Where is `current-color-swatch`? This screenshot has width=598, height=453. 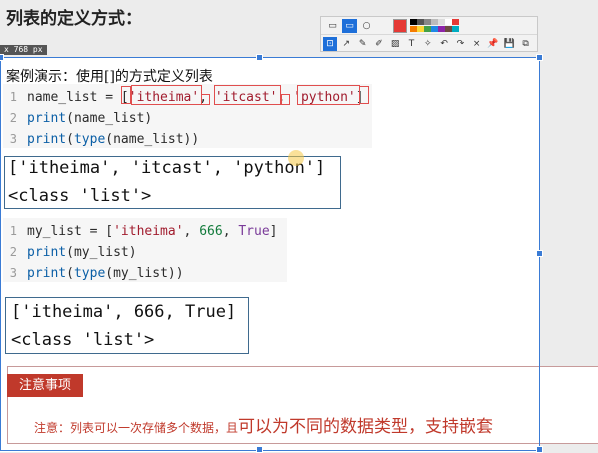
current-color-swatch is located at coordinates (400, 26).